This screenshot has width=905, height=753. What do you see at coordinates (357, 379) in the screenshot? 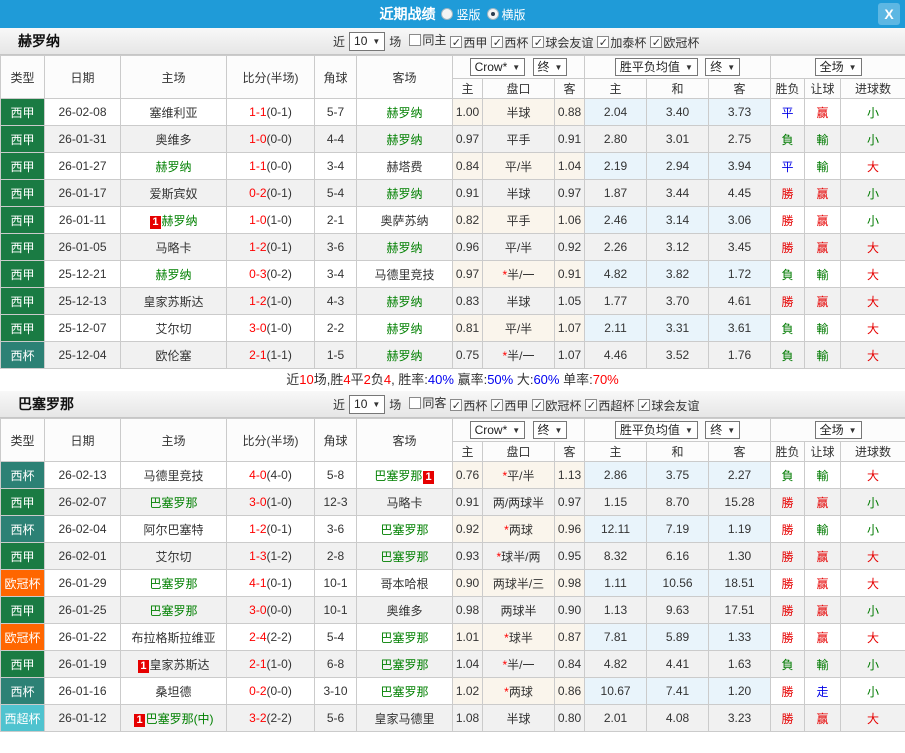
I see `summary-segment: 平` at bounding box center [357, 379].